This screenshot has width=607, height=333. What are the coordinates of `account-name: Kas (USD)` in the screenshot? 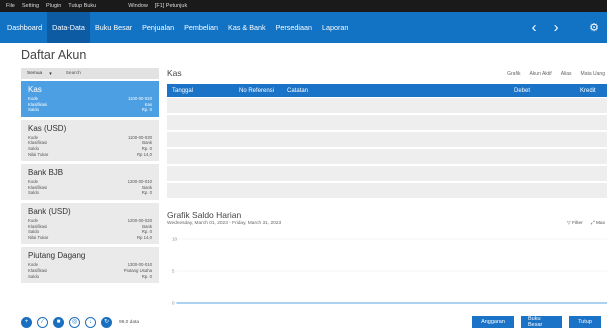 It's located at (47, 128).